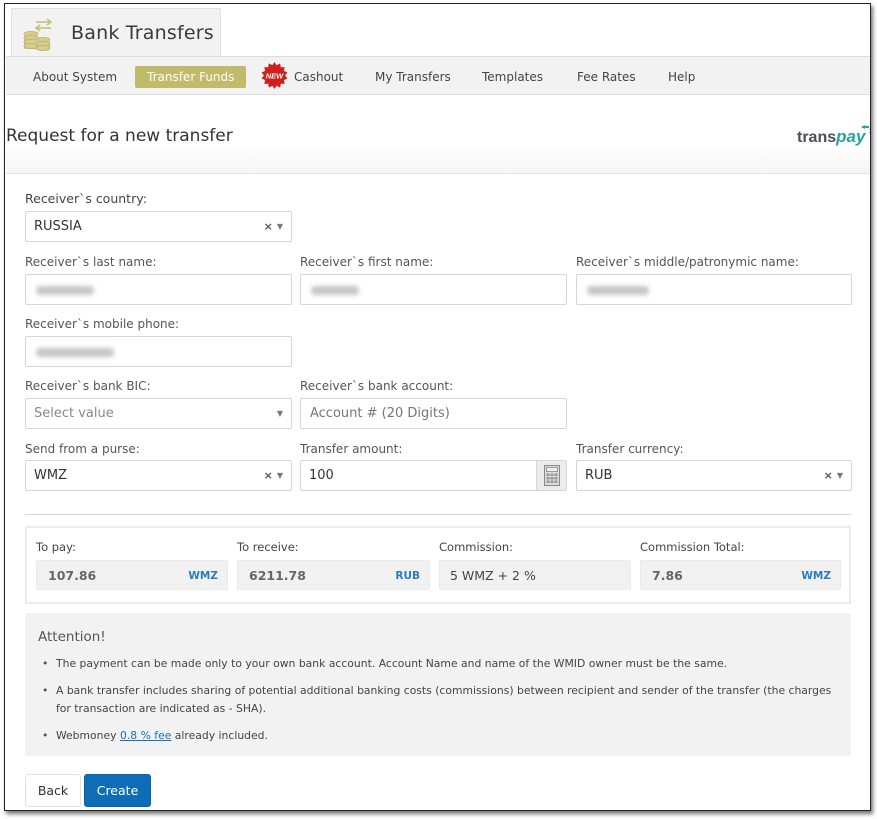 The height and width of the screenshot is (819, 877). What do you see at coordinates (714, 289) in the screenshot?
I see `middle-name-input` at bounding box center [714, 289].